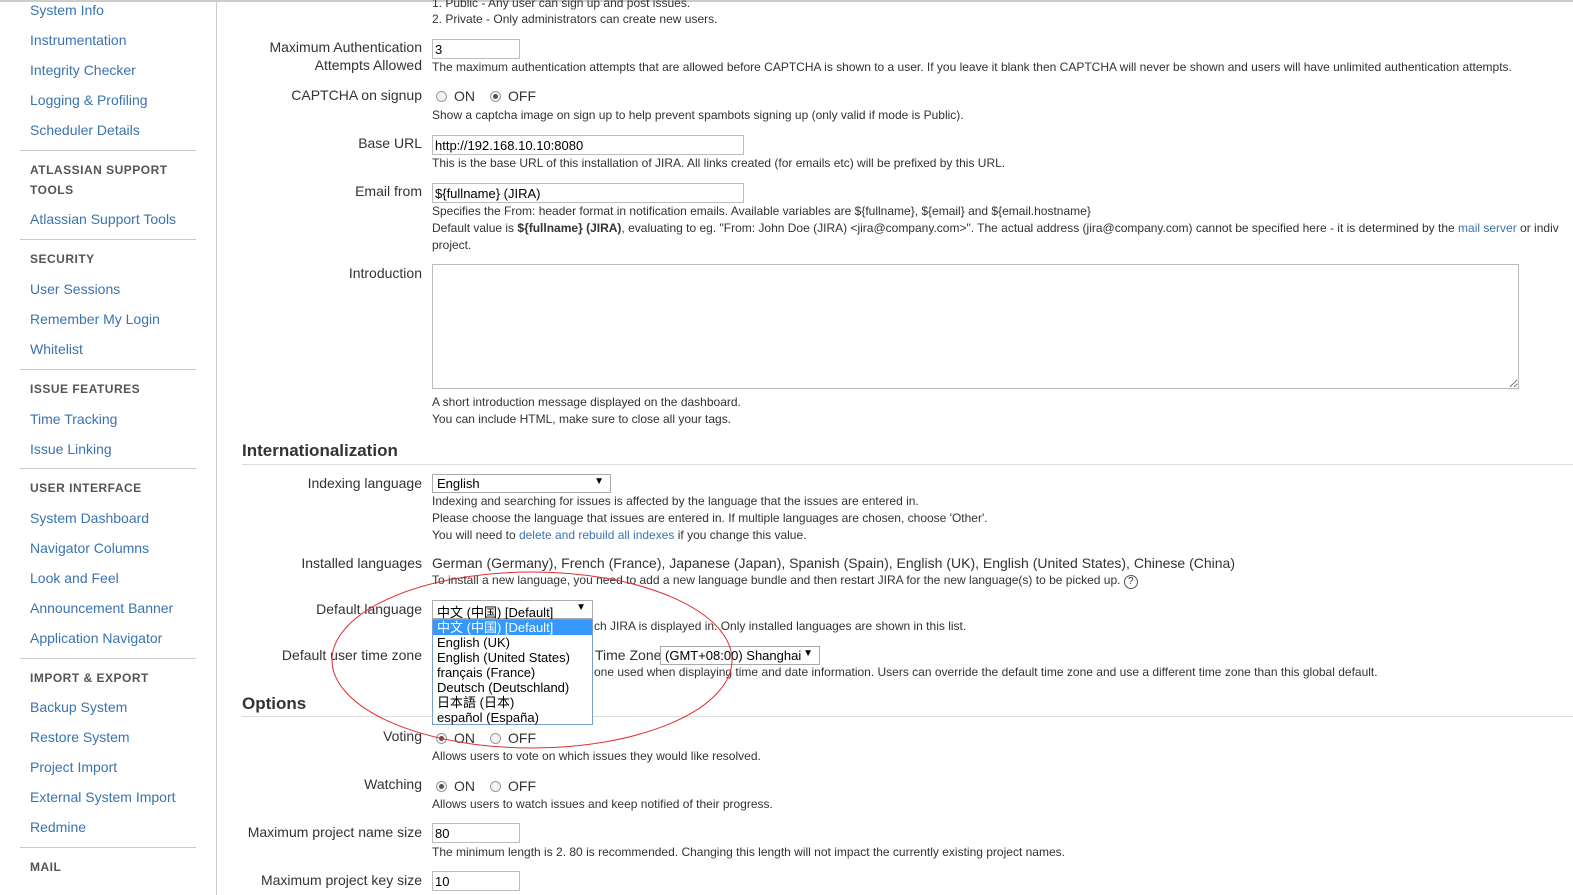 The width and height of the screenshot is (1573, 895). Describe the element at coordinates (402, 736) in the screenshot. I see `voting-label: Voting` at that location.